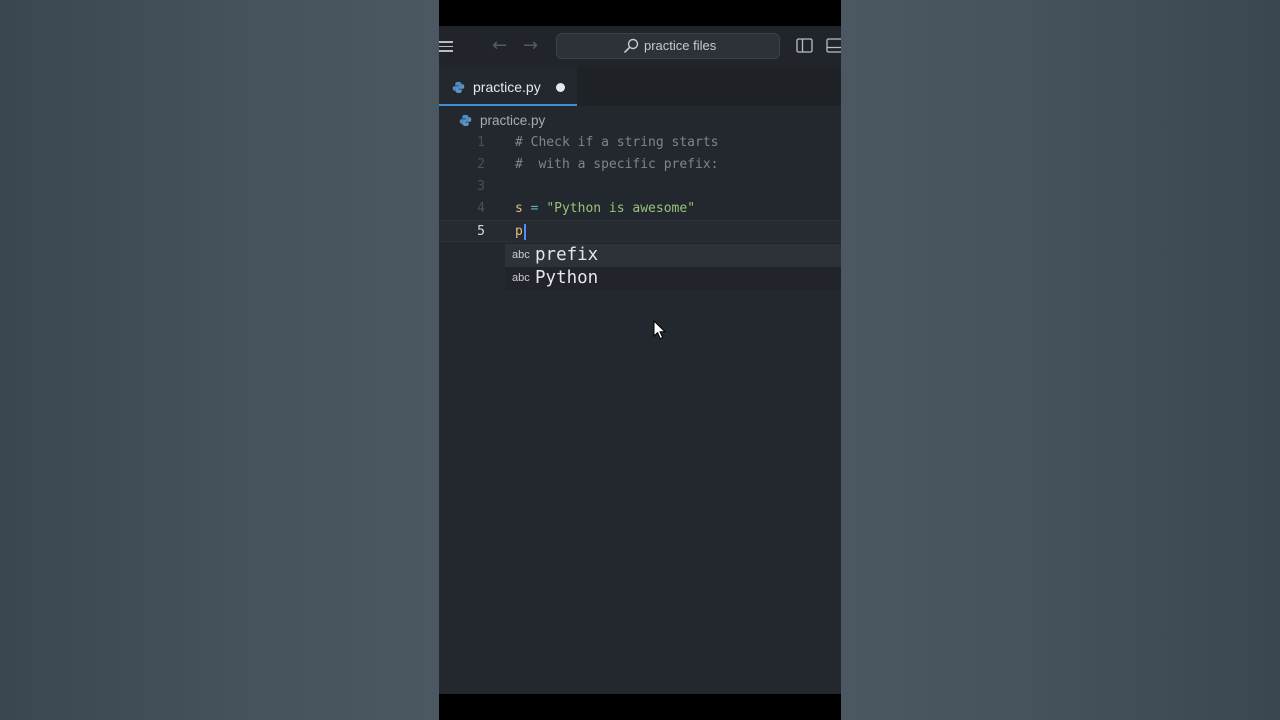 Image resolution: width=1280 pixels, height=720 pixels. What do you see at coordinates (499, 46) in the screenshot?
I see `back-arrow-icon: ←` at bounding box center [499, 46].